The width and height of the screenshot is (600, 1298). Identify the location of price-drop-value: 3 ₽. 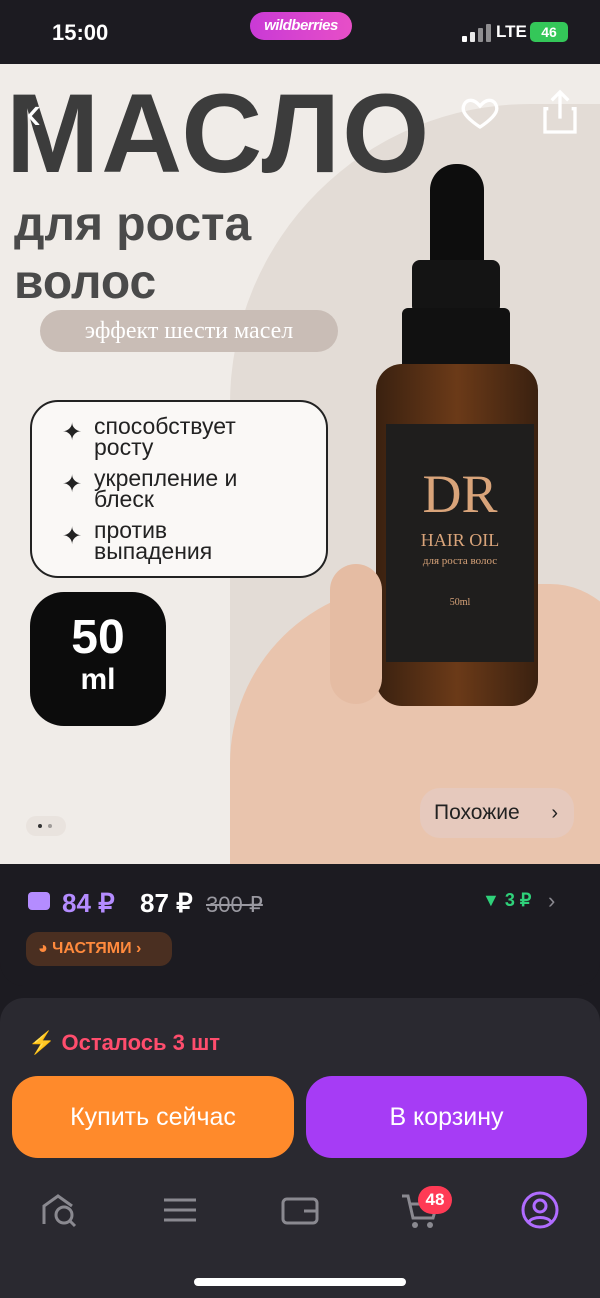
(518, 900).